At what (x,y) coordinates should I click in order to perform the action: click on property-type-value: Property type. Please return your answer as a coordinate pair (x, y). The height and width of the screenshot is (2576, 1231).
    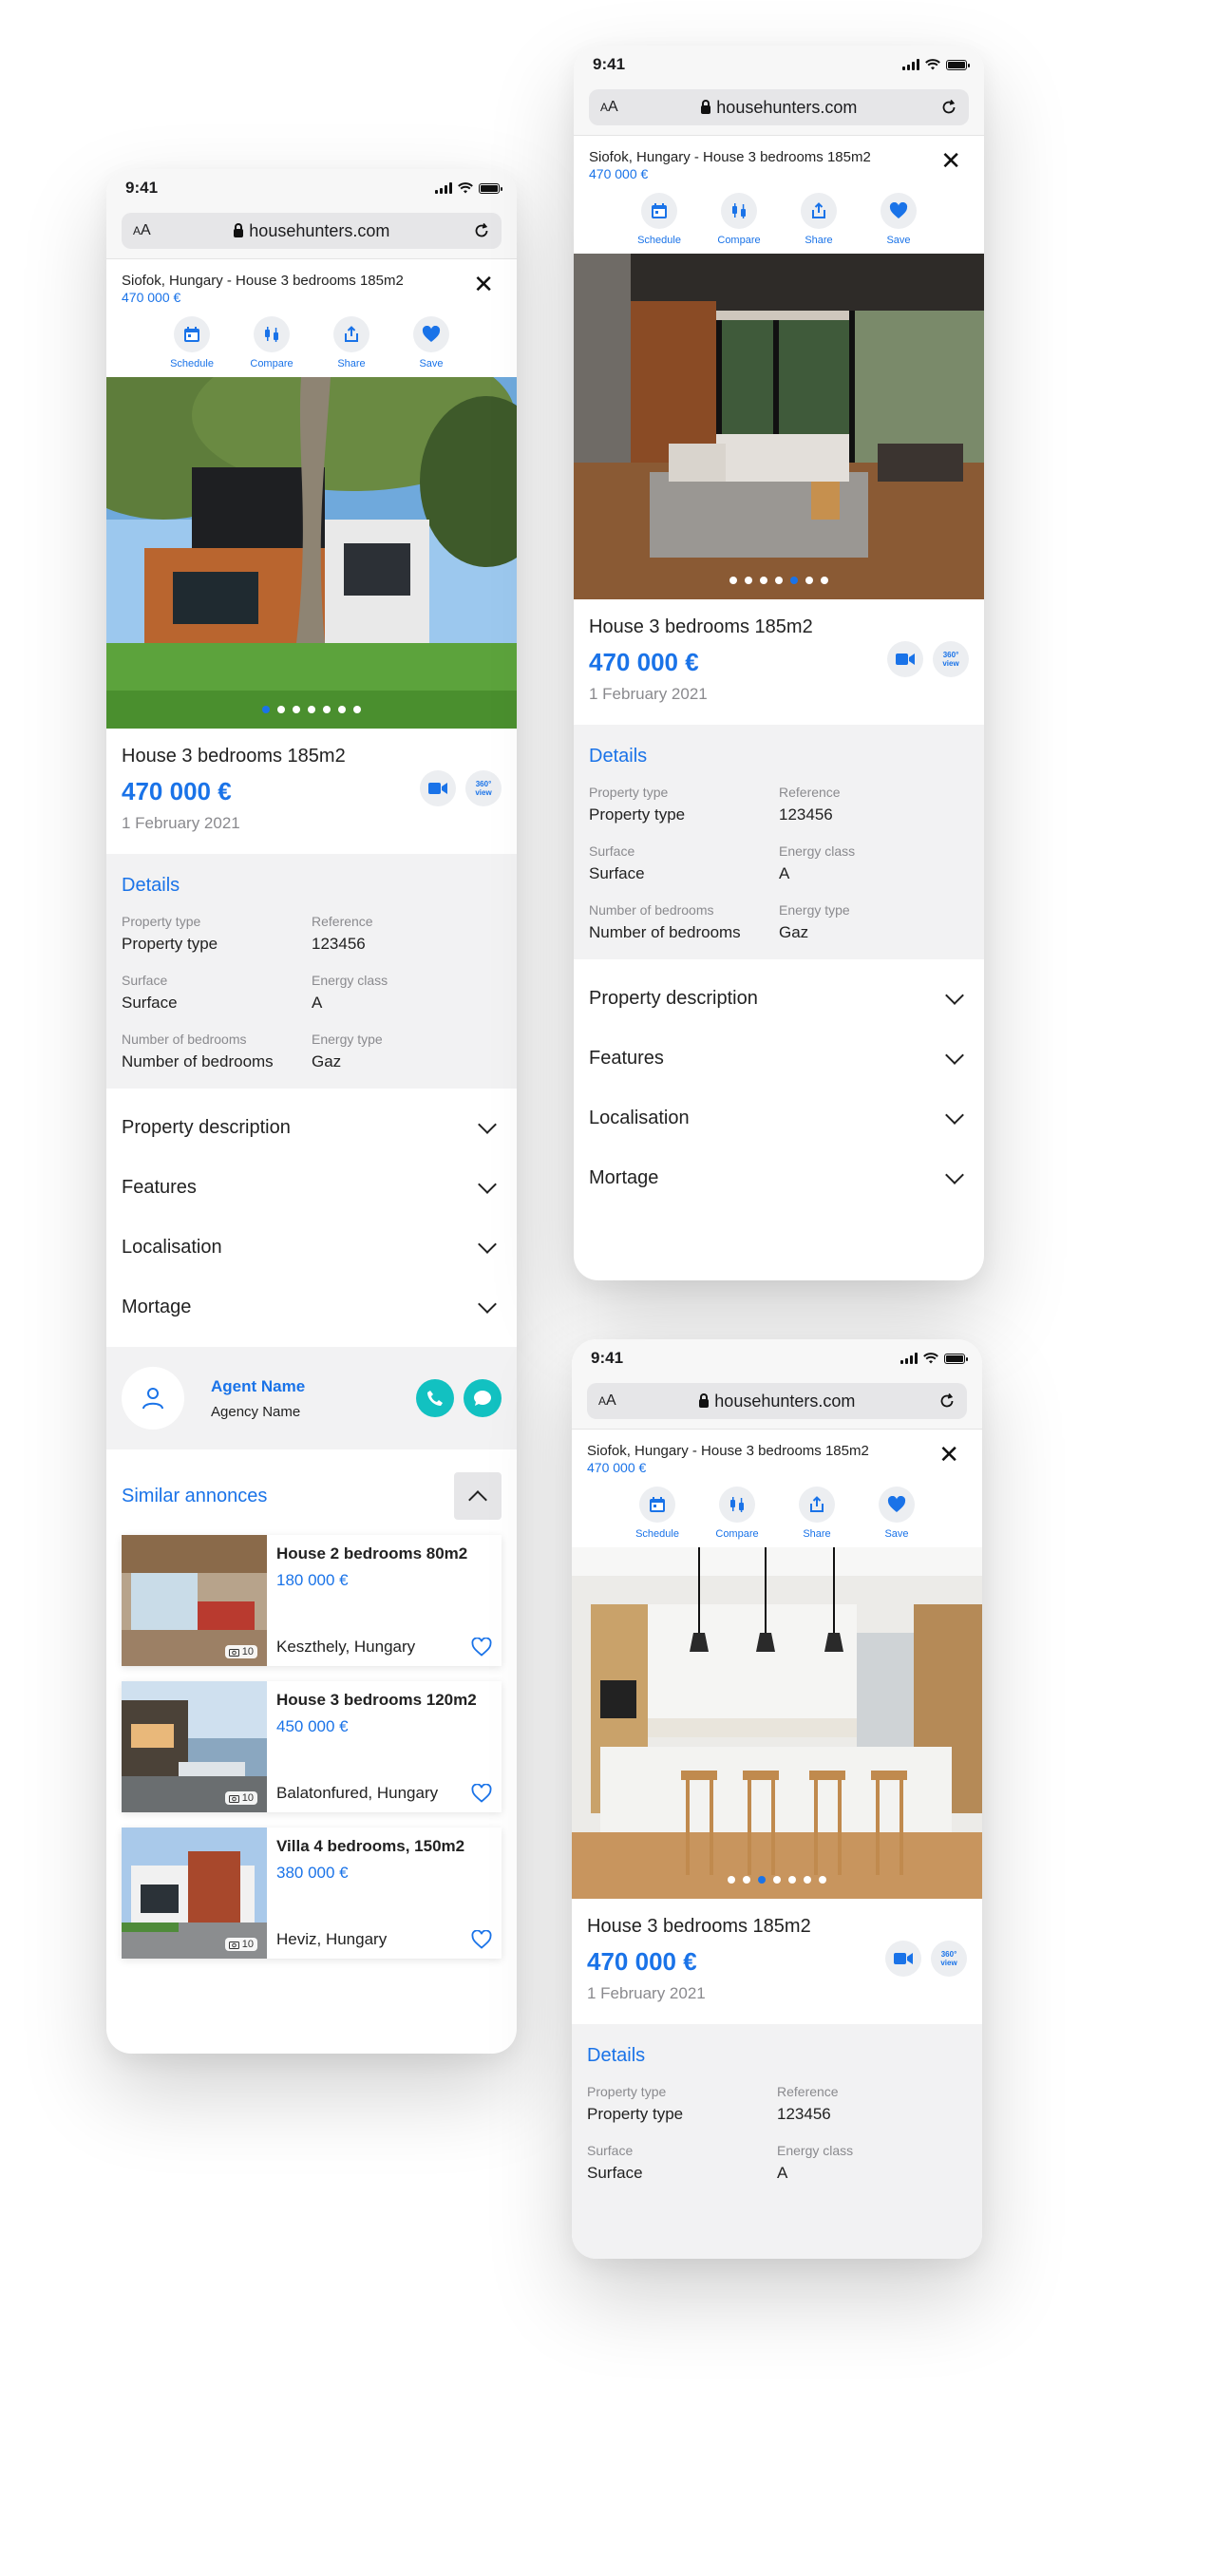
    Looking at the image, I should click on (635, 2114).